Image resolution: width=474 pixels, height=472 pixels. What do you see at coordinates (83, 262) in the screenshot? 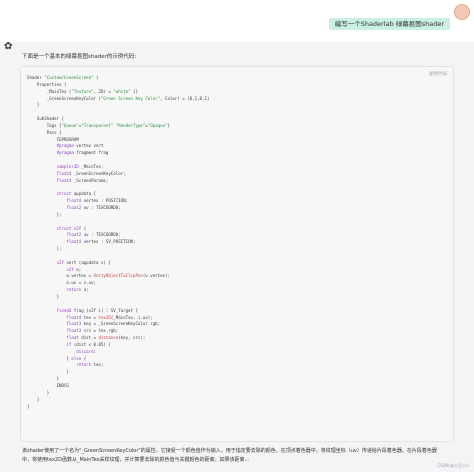
I see `code-line: v2f vert (appdata v) {` at bounding box center [83, 262].